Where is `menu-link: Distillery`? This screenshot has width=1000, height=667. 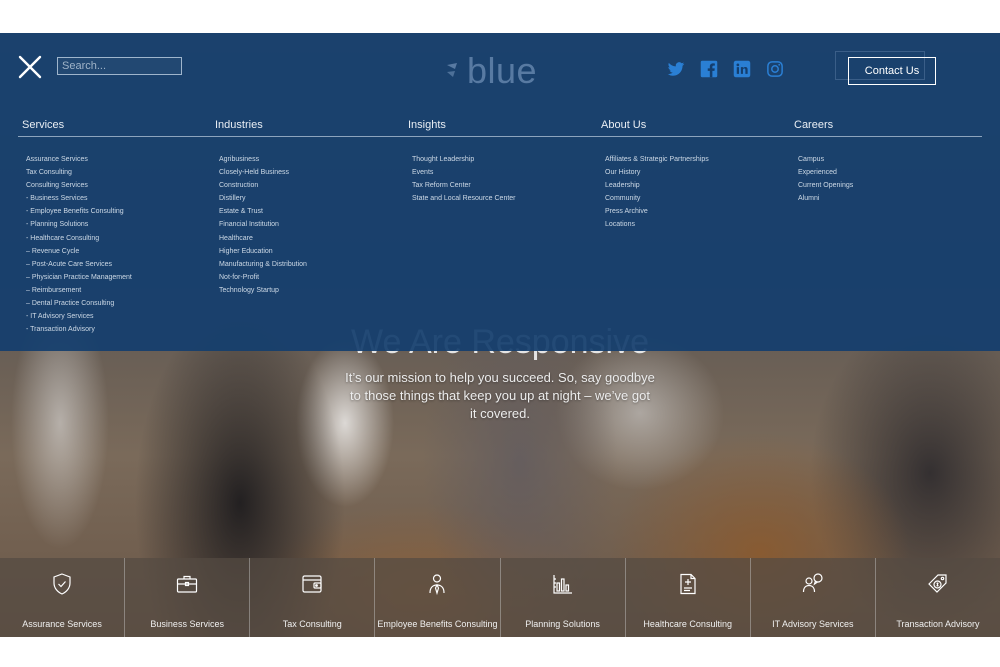
menu-link: Distillery is located at coordinates (307, 198).